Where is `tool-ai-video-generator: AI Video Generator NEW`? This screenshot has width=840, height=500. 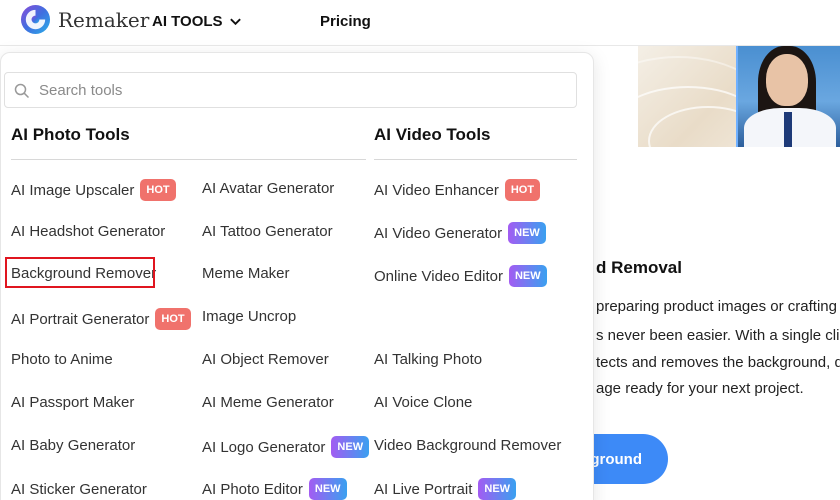 tool-ai-video-generator: AI Video Generator NEW is located at coordinates (460, 233).